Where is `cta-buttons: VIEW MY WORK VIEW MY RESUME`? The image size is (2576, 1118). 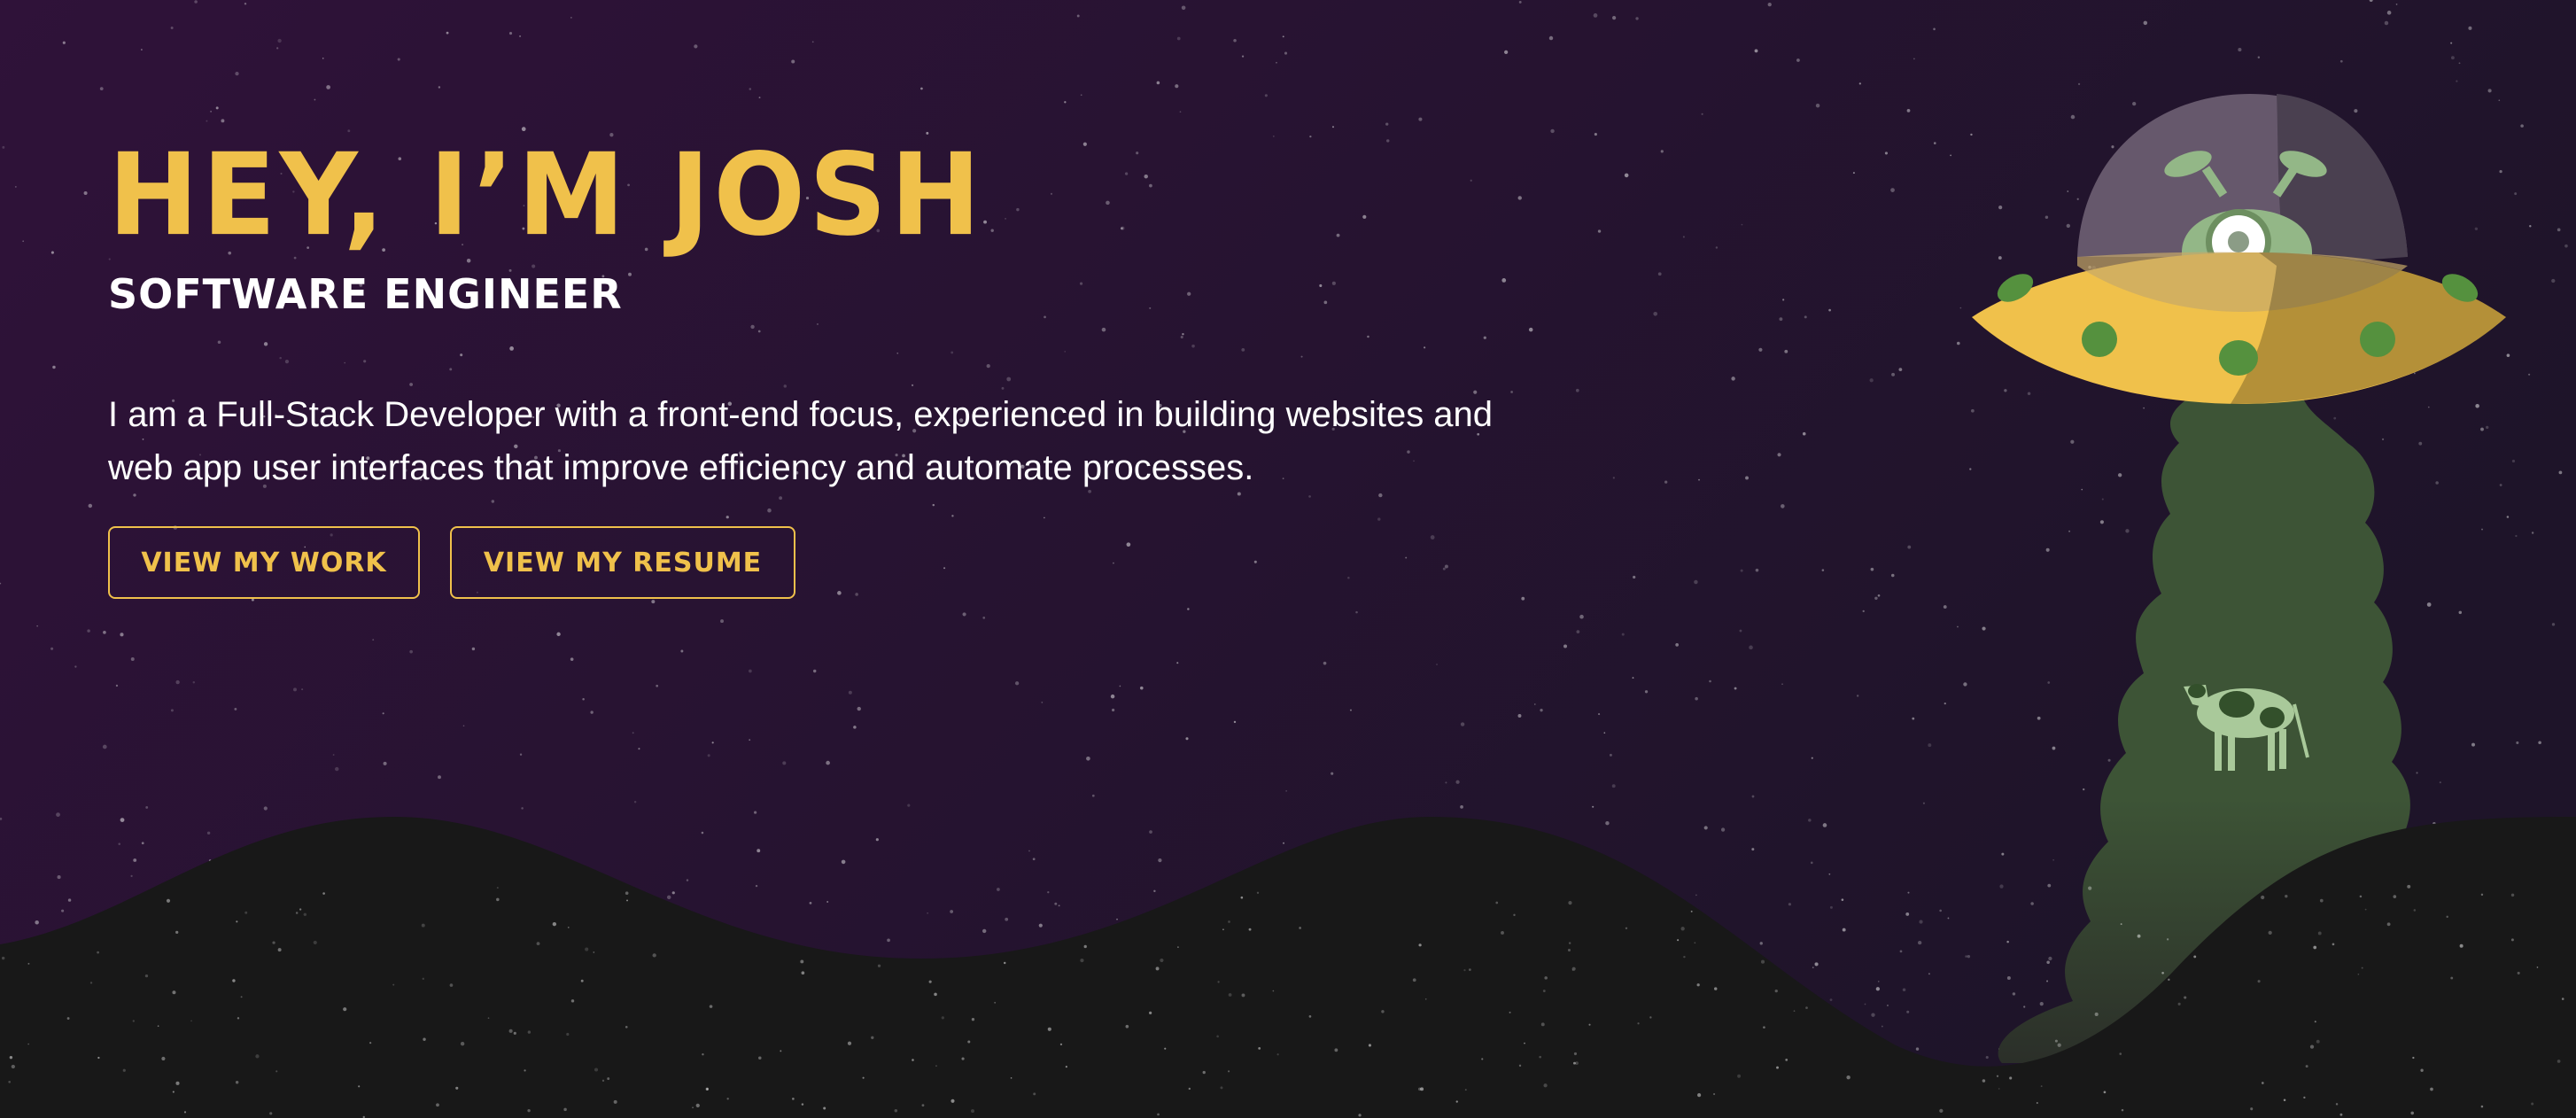 cta-buttons: VIEW MY WORK VIEW MY RESUME is located at coordinates (861, 562).